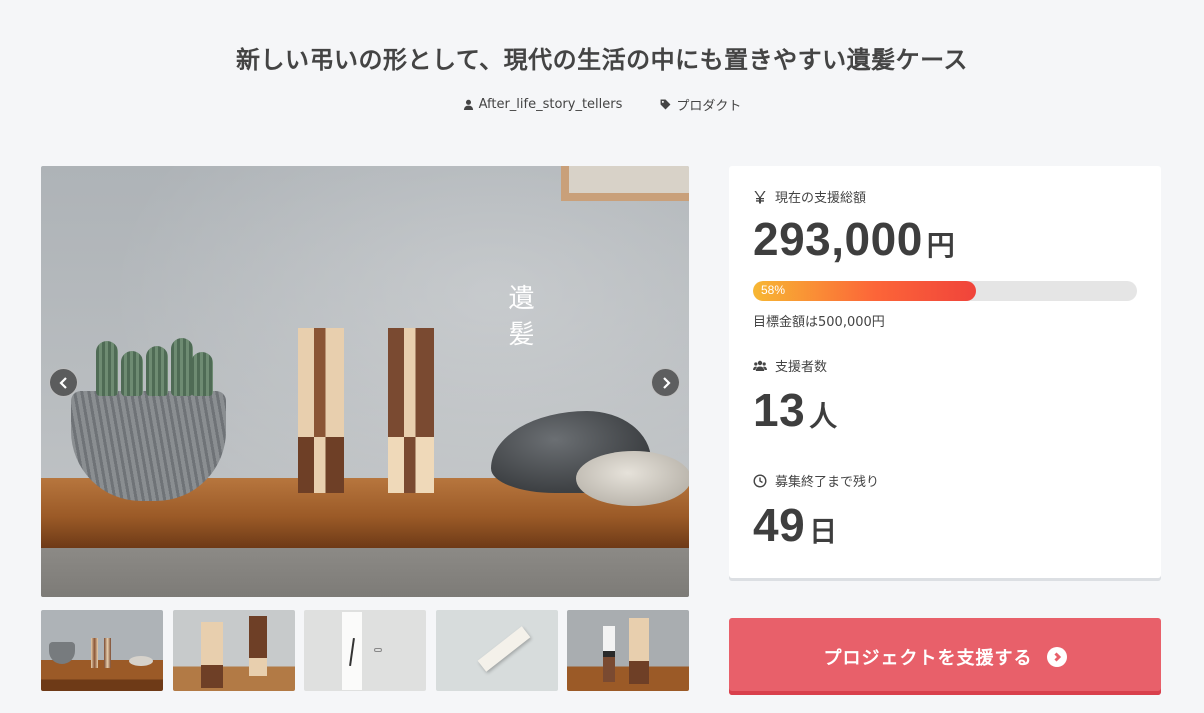  I want to click on author-name: After_life_story_tellers, so click(550, 104).